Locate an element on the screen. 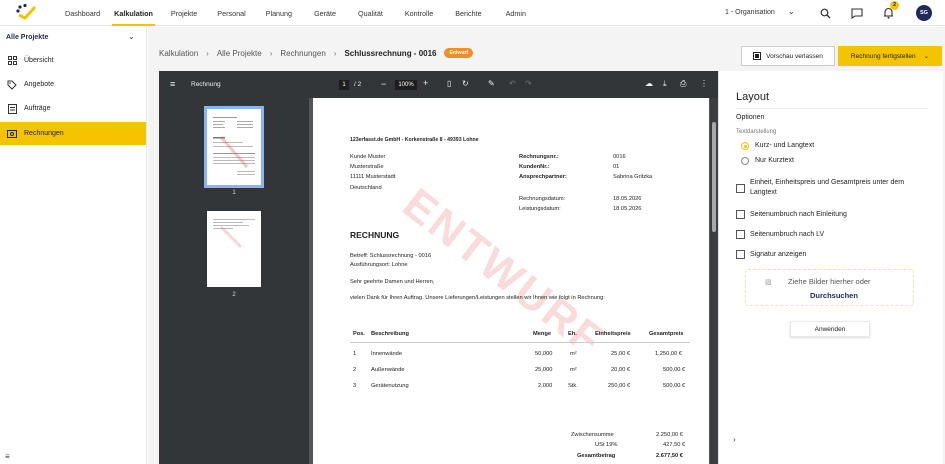 The width and height of the screenshot is (945, 464). nav-kontrolle: Kontrolle is located at coordinates (419, 13).